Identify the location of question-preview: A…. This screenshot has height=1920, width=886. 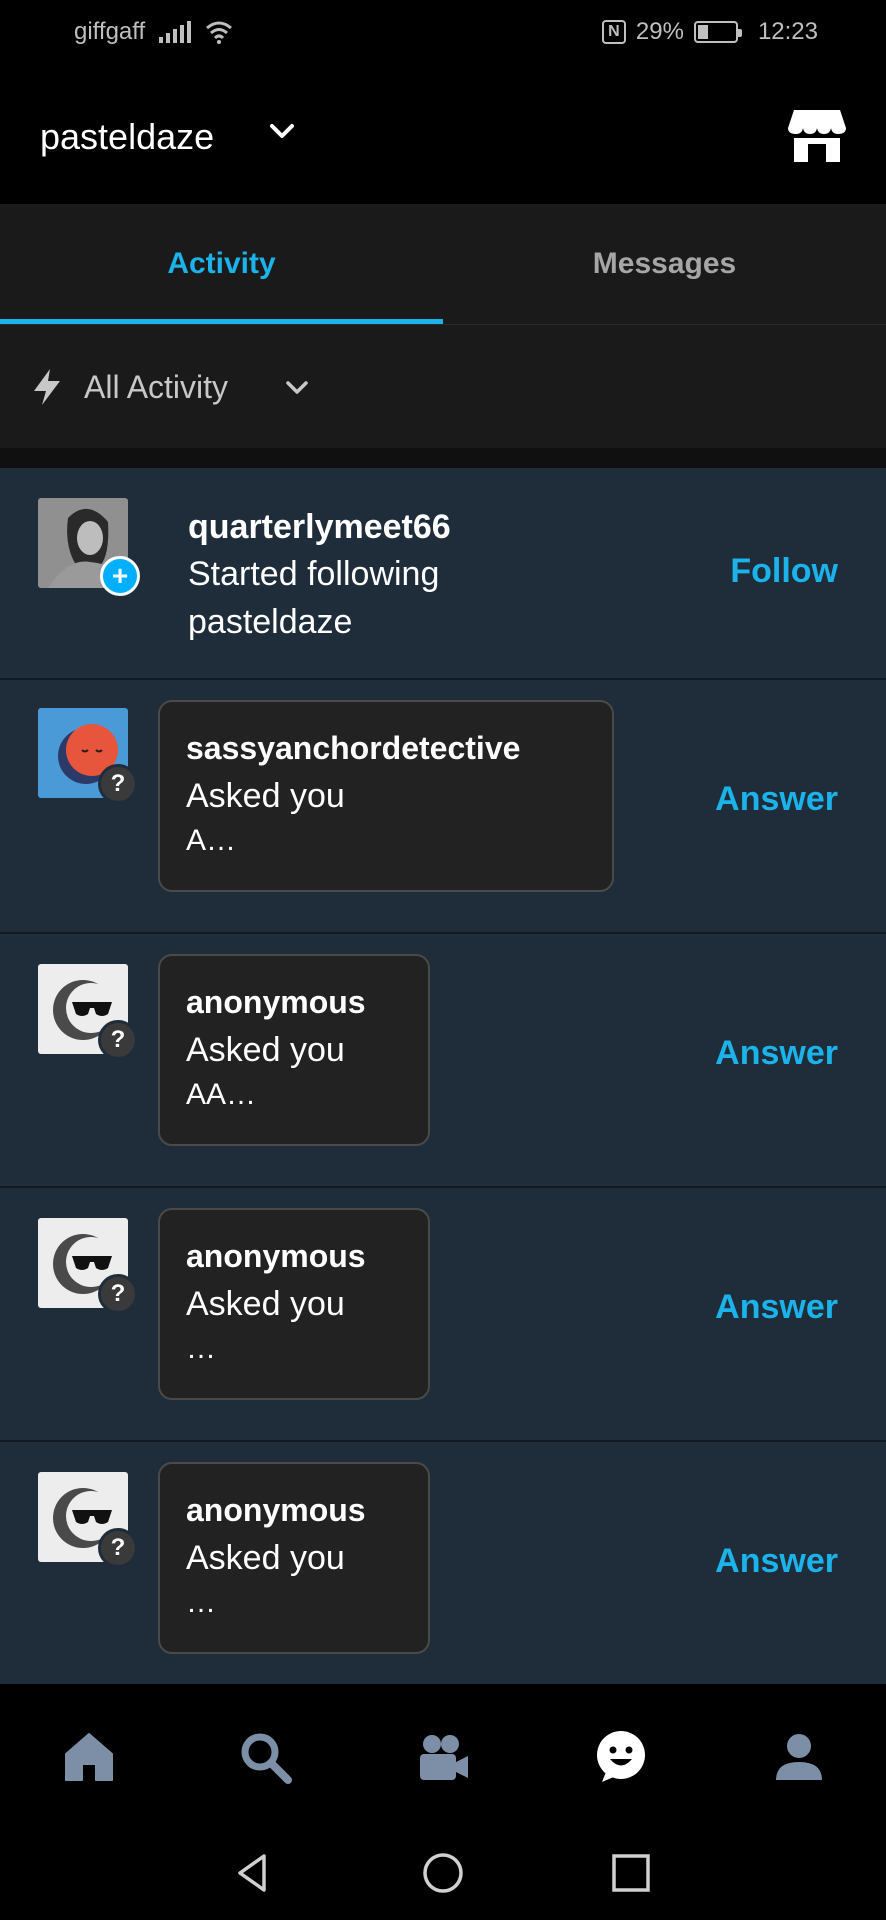
(211, 840).